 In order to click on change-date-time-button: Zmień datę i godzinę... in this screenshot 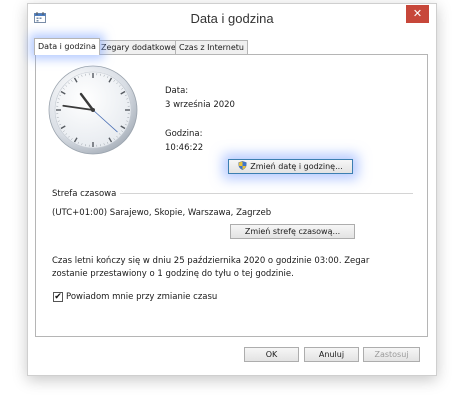, I will do `click(290, 166)`.